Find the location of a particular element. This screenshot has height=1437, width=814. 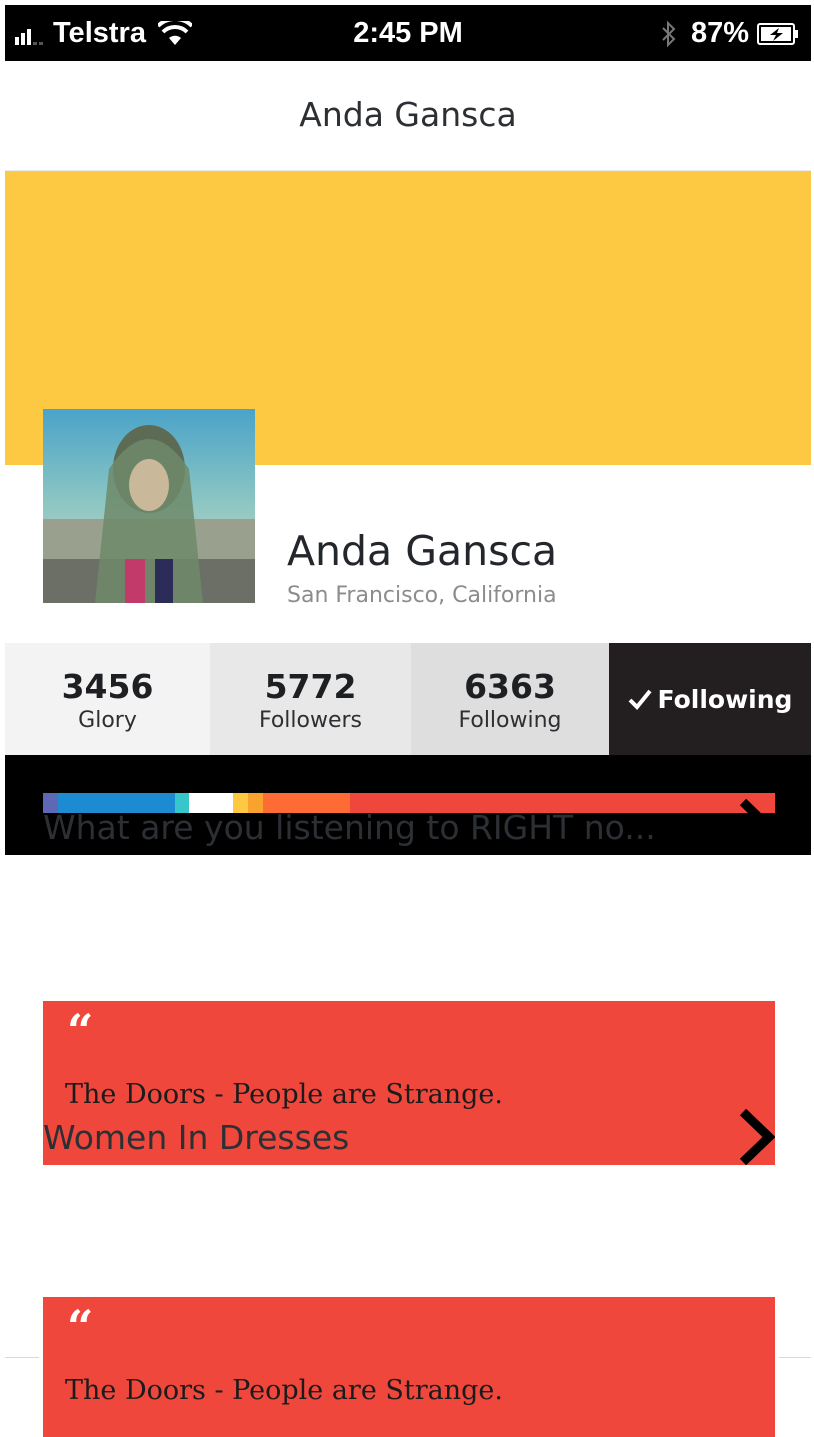

stat-following: 6363 Following is located at coordinates (510, 699).